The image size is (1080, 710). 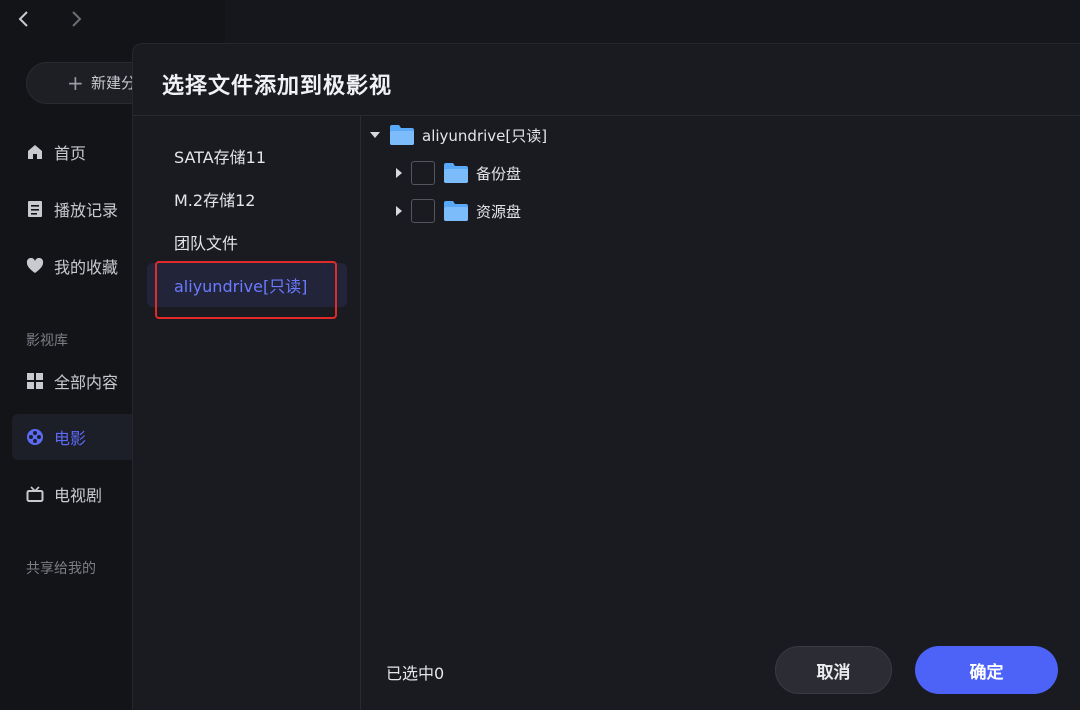 I want to click on film-reel-icon, so click(x=35, y=437).